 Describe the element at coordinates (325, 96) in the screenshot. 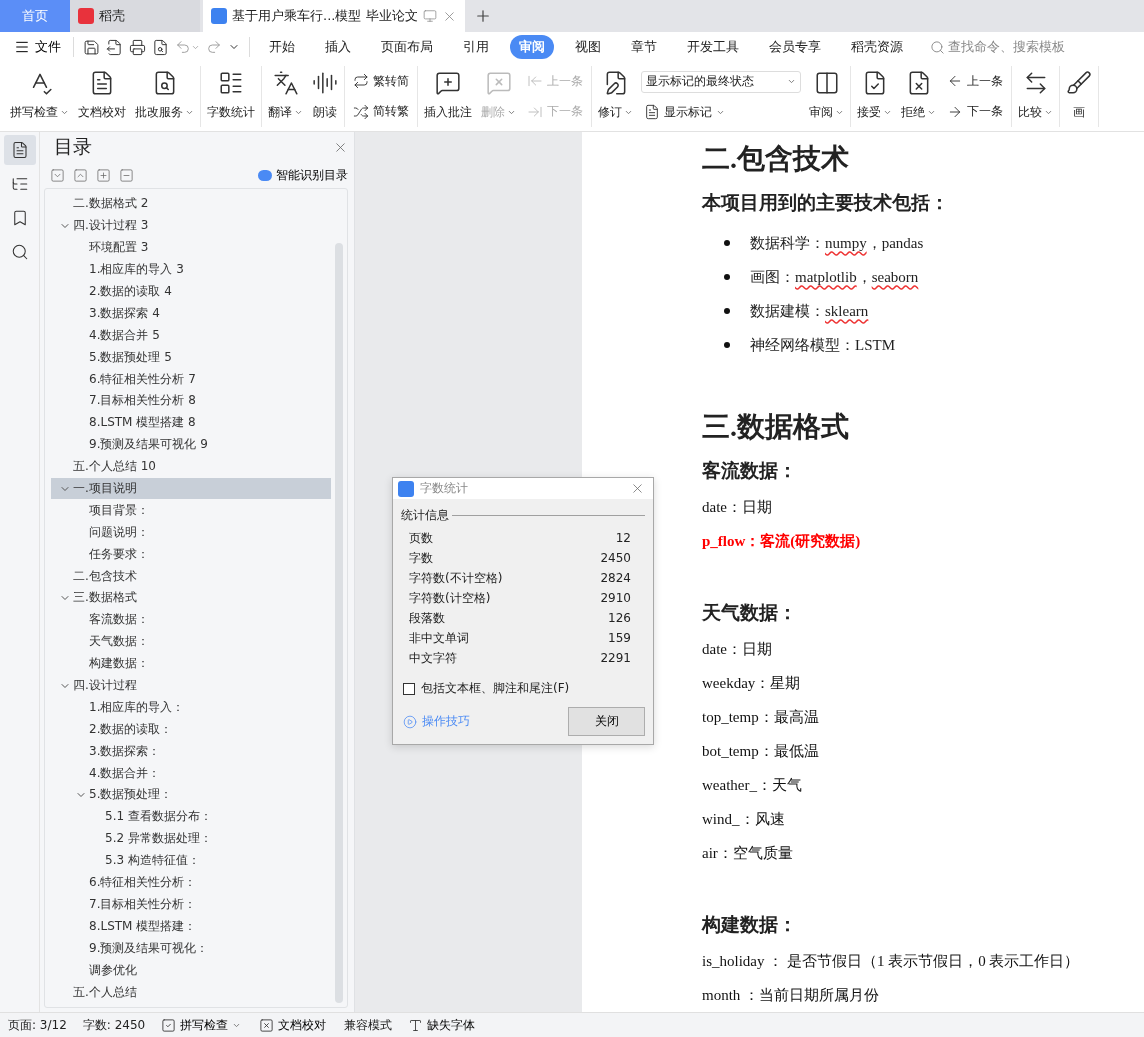

I see `ribbon-button: 朗读` at that location.